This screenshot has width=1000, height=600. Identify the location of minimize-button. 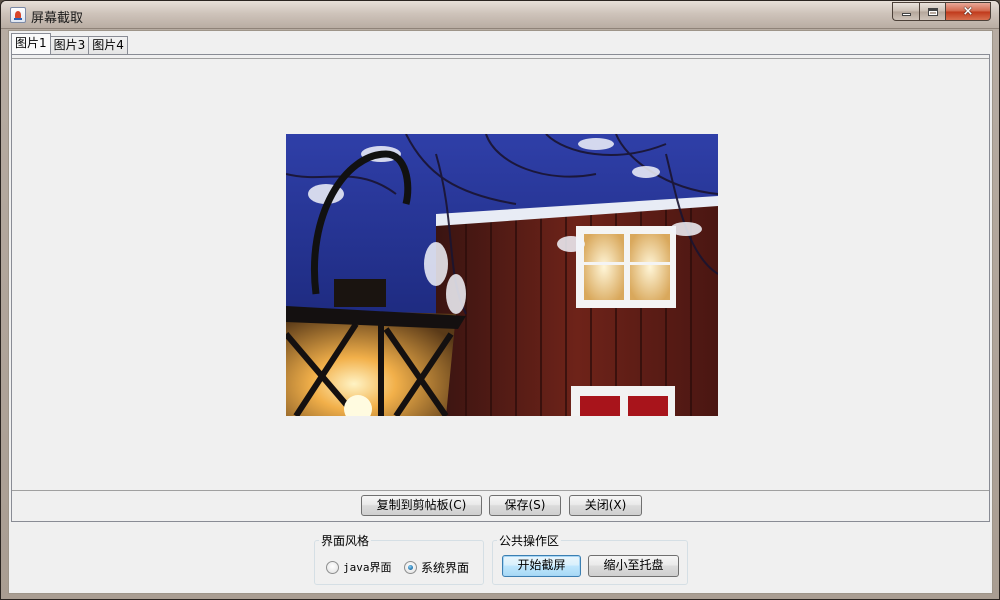
(905, 11).